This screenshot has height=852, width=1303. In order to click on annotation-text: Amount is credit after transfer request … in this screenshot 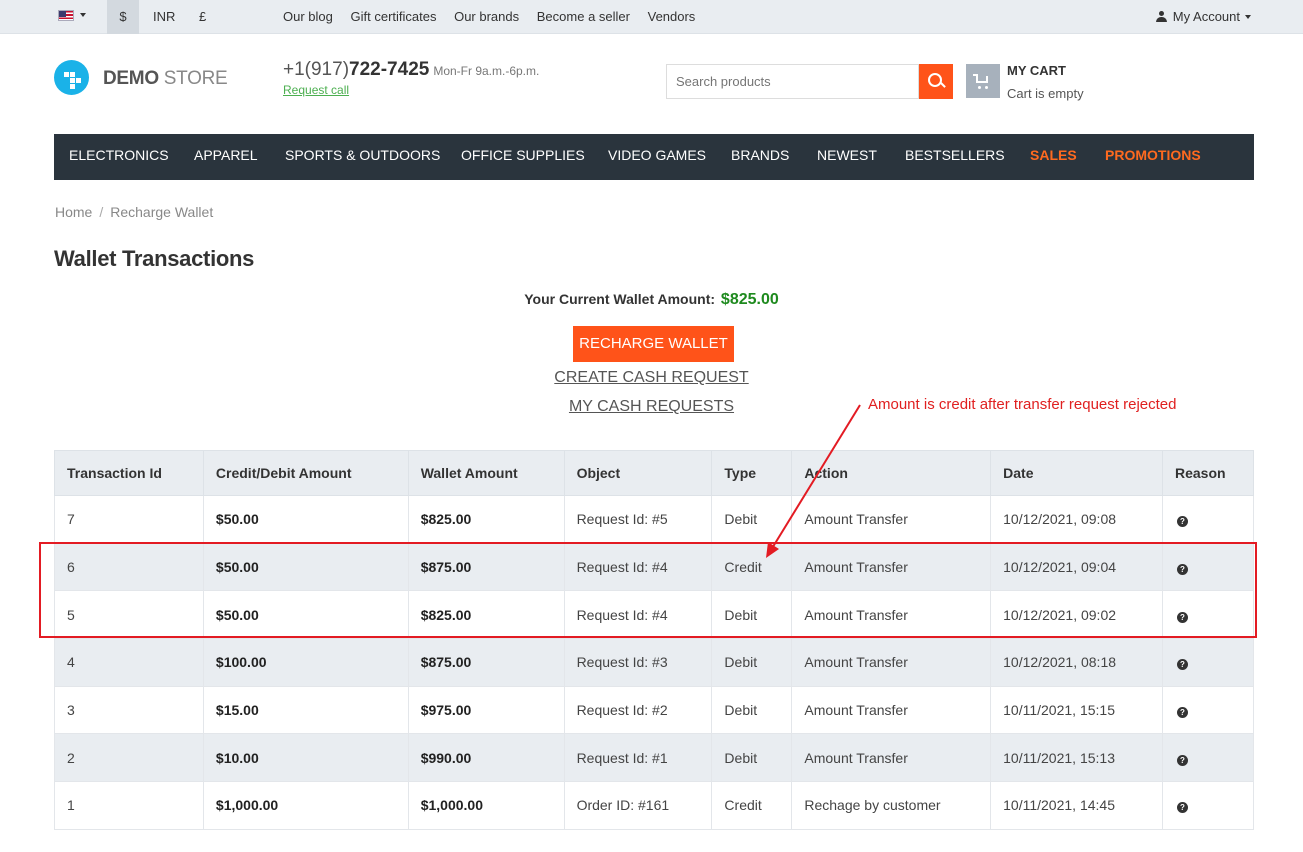, I will do `click(1022, 404)`.